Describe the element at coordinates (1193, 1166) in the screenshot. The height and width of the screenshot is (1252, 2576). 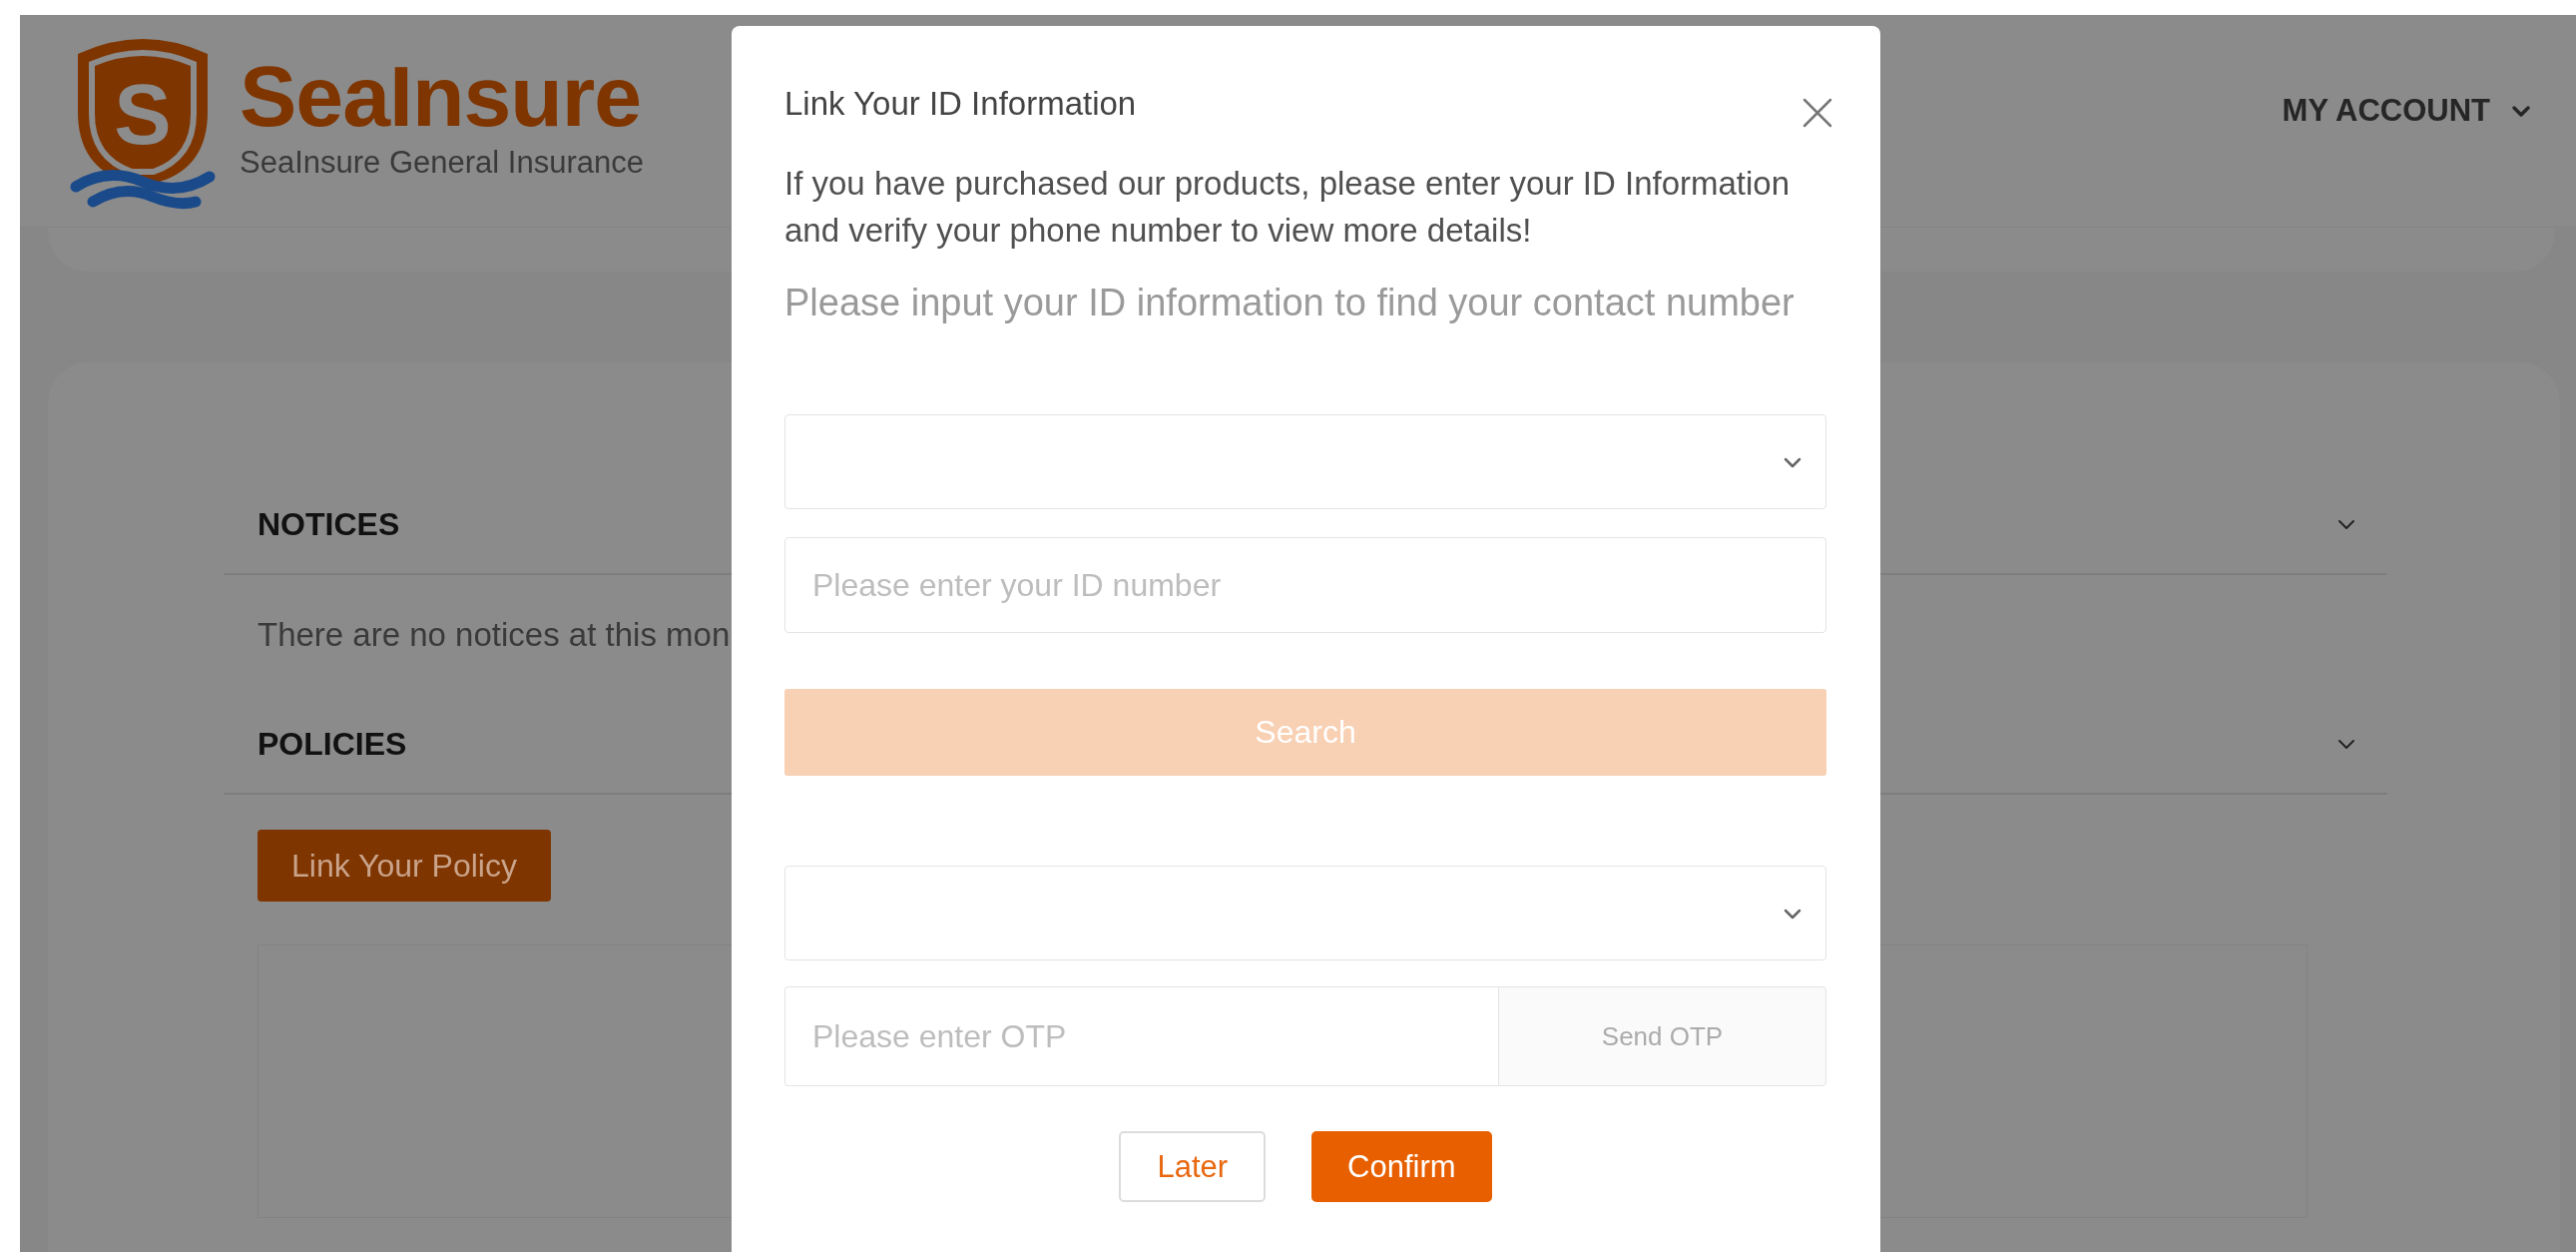
I see `later-button: Later` at that location.